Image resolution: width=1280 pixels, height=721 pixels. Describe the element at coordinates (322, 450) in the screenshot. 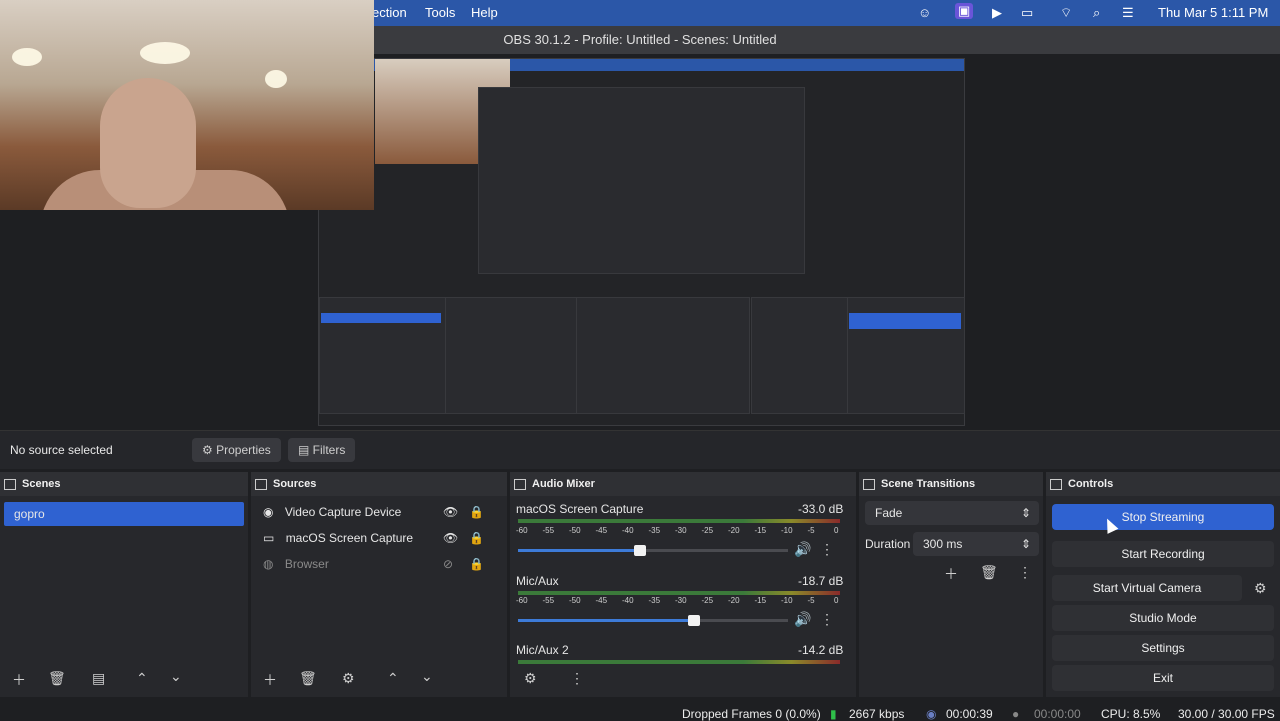

I see `filters-button: ▤ Filters` at that location.